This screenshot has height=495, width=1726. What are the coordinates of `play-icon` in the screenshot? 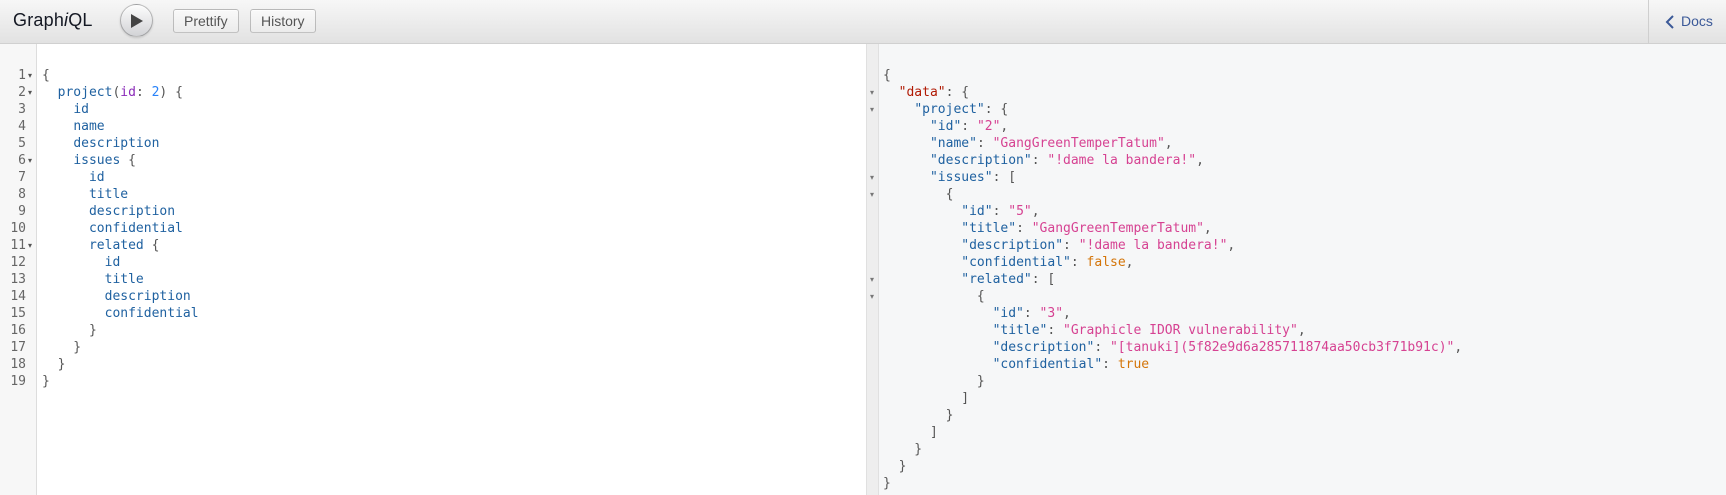 It's located at (137, 21).